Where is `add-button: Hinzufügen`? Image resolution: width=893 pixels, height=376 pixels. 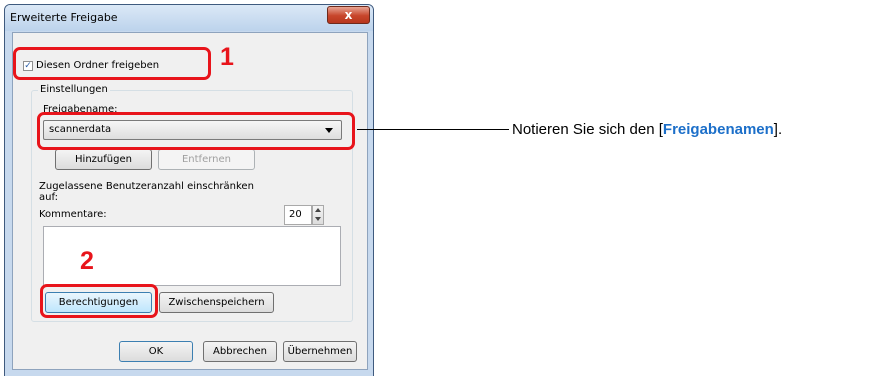
add-button: Hinzufügen is located at coordinates (103, 159).